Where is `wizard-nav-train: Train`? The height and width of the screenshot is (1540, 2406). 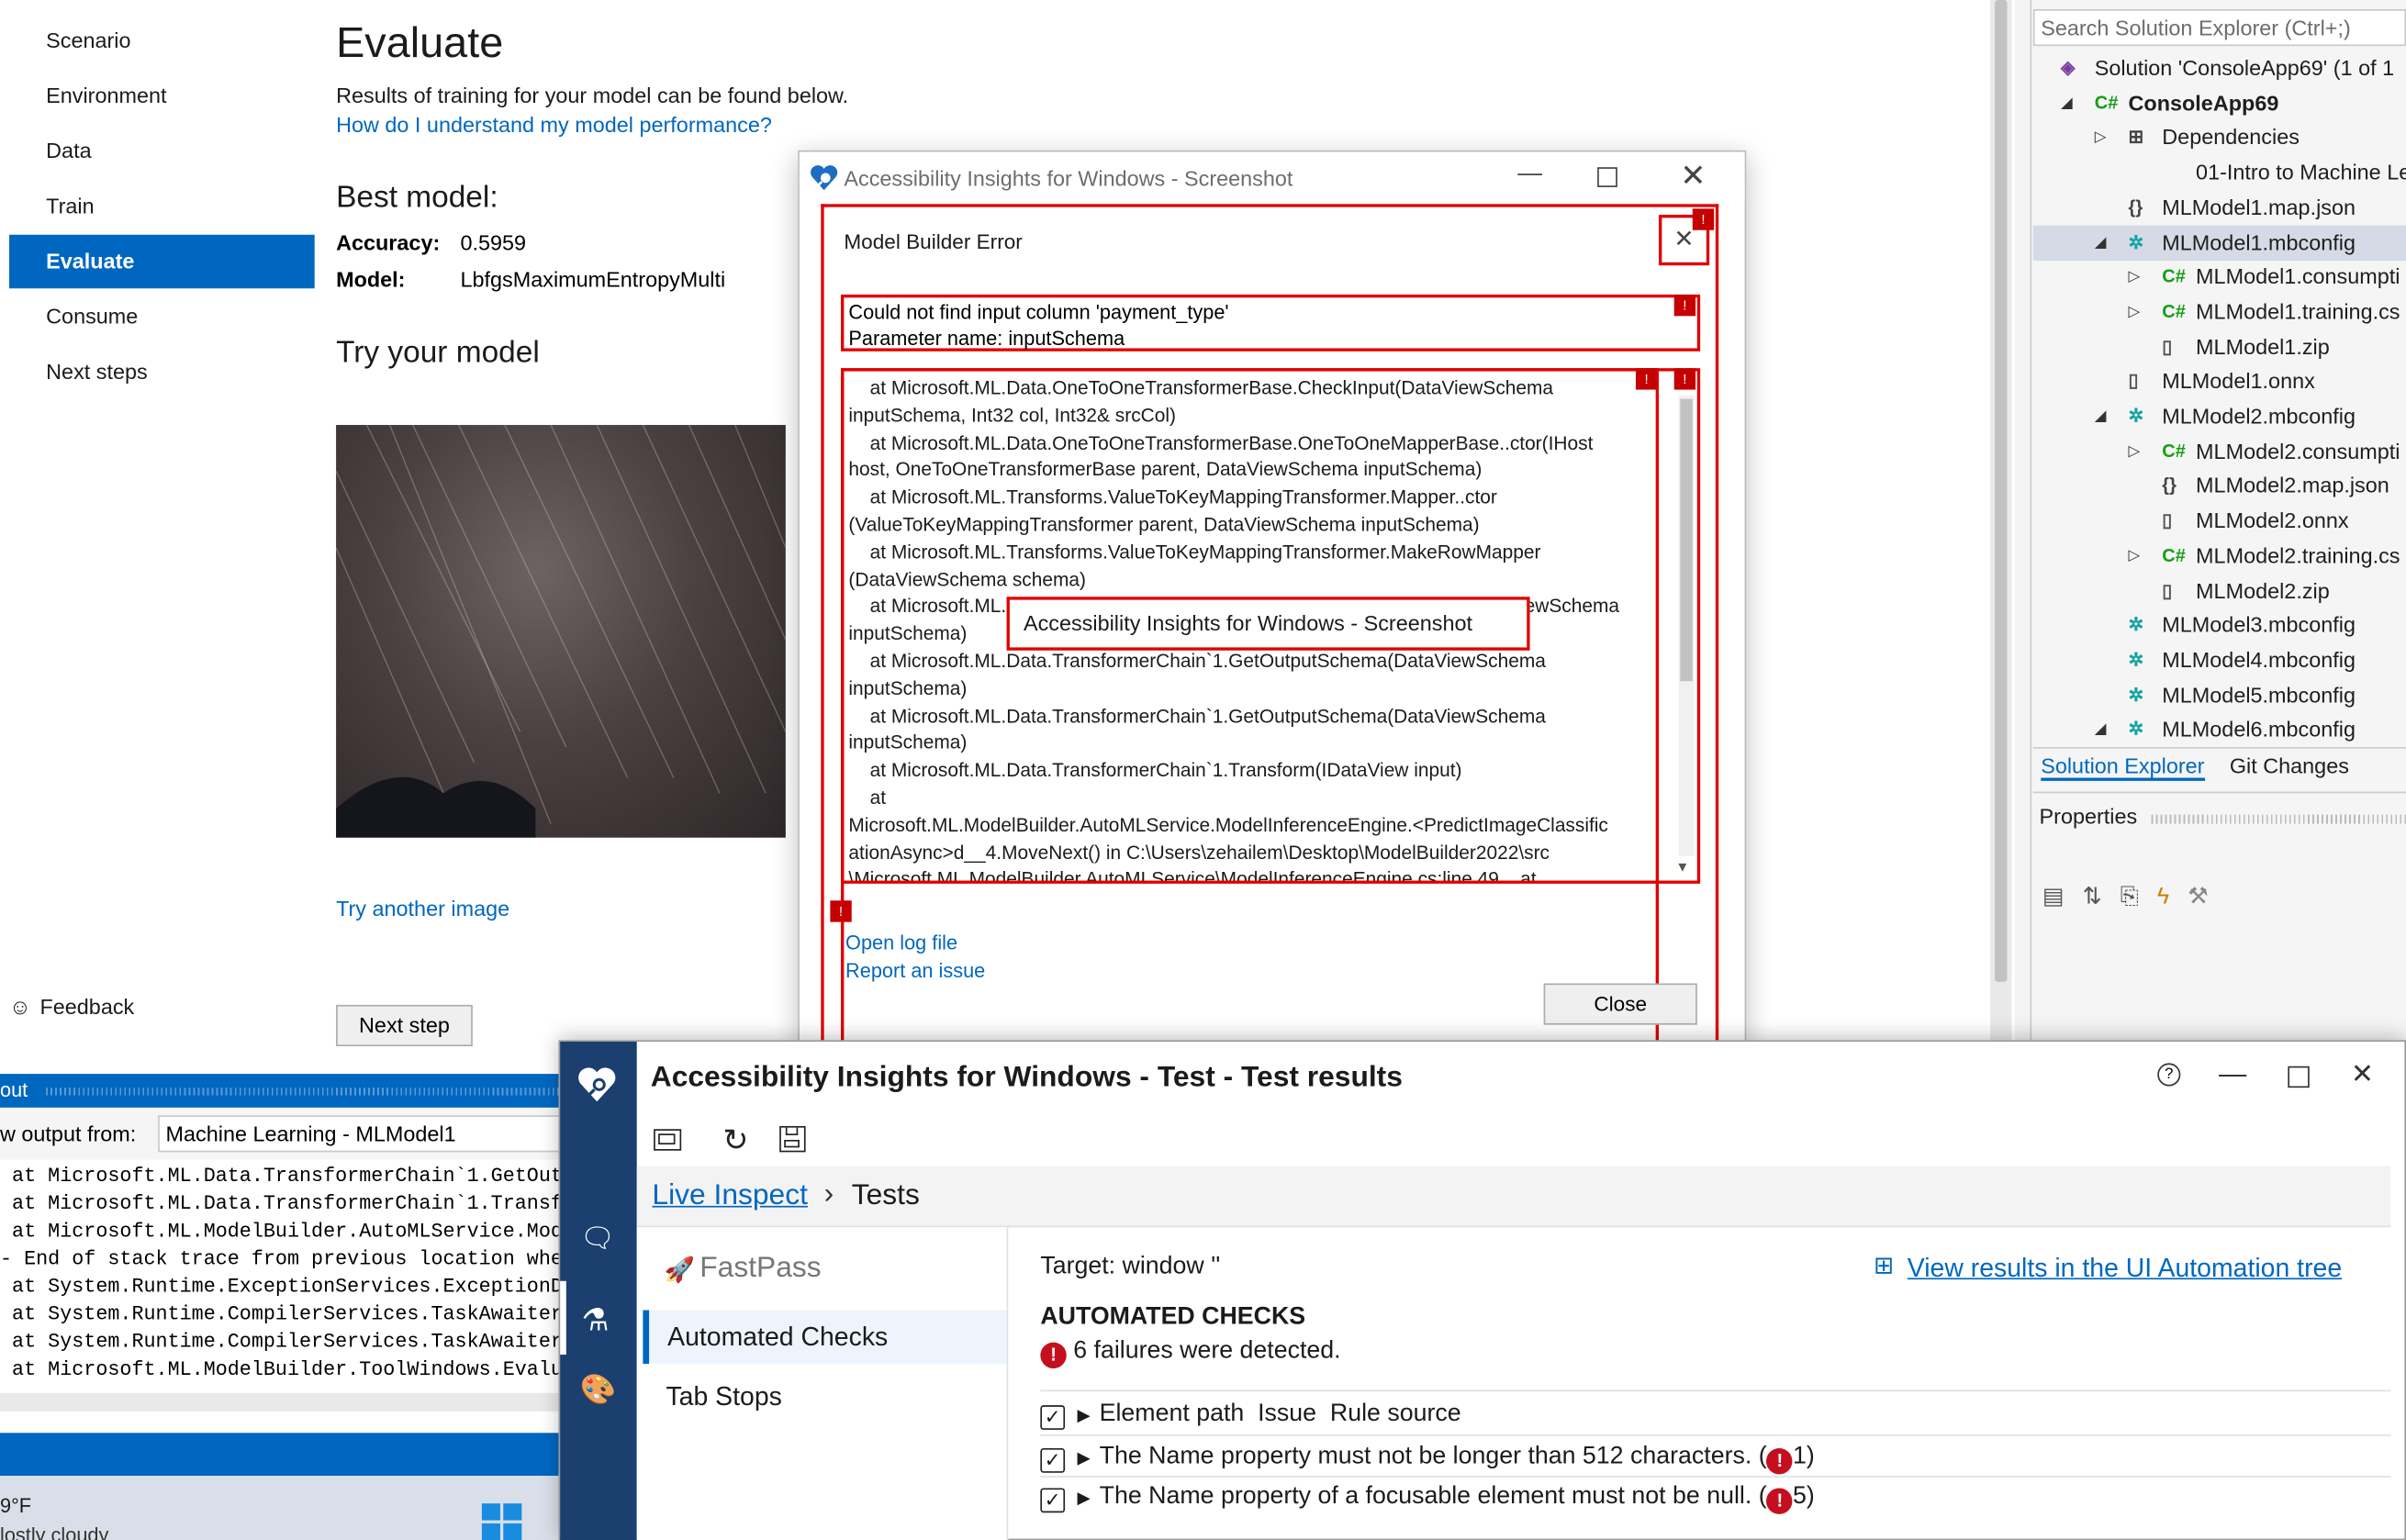 wizard-nav-train: Train is located at coordinates (162, 207).